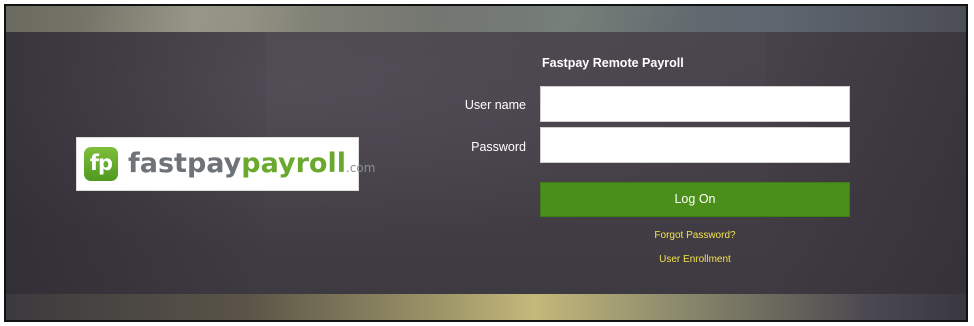 The height and width of the screenshot is (326, 974). I want to click on fastpay-logo: fp fastpaypayroll.com, so click(225, 164).